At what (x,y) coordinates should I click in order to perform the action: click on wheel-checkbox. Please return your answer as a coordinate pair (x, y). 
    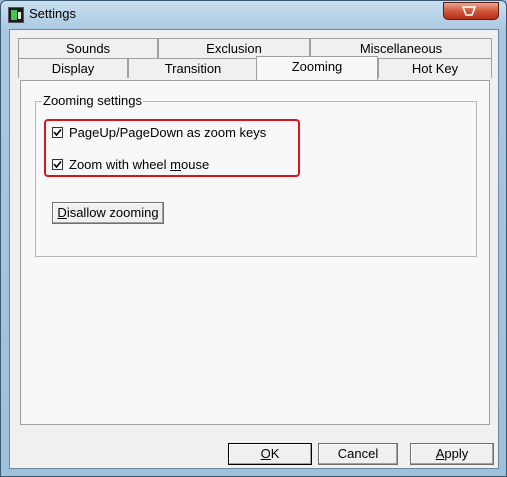
    Looking at the image, I should click on (57, 164).